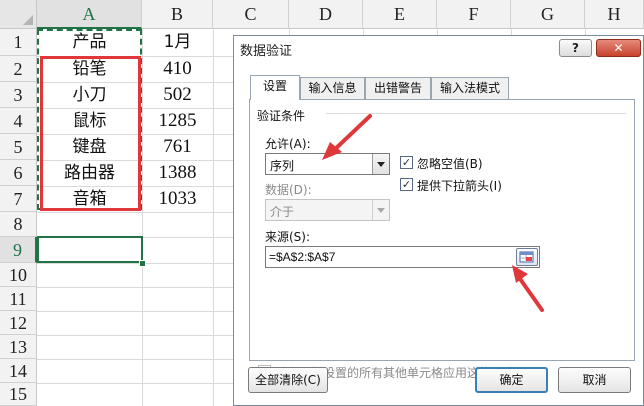  I want to click on row-header-13: 13, so click(18, 347).